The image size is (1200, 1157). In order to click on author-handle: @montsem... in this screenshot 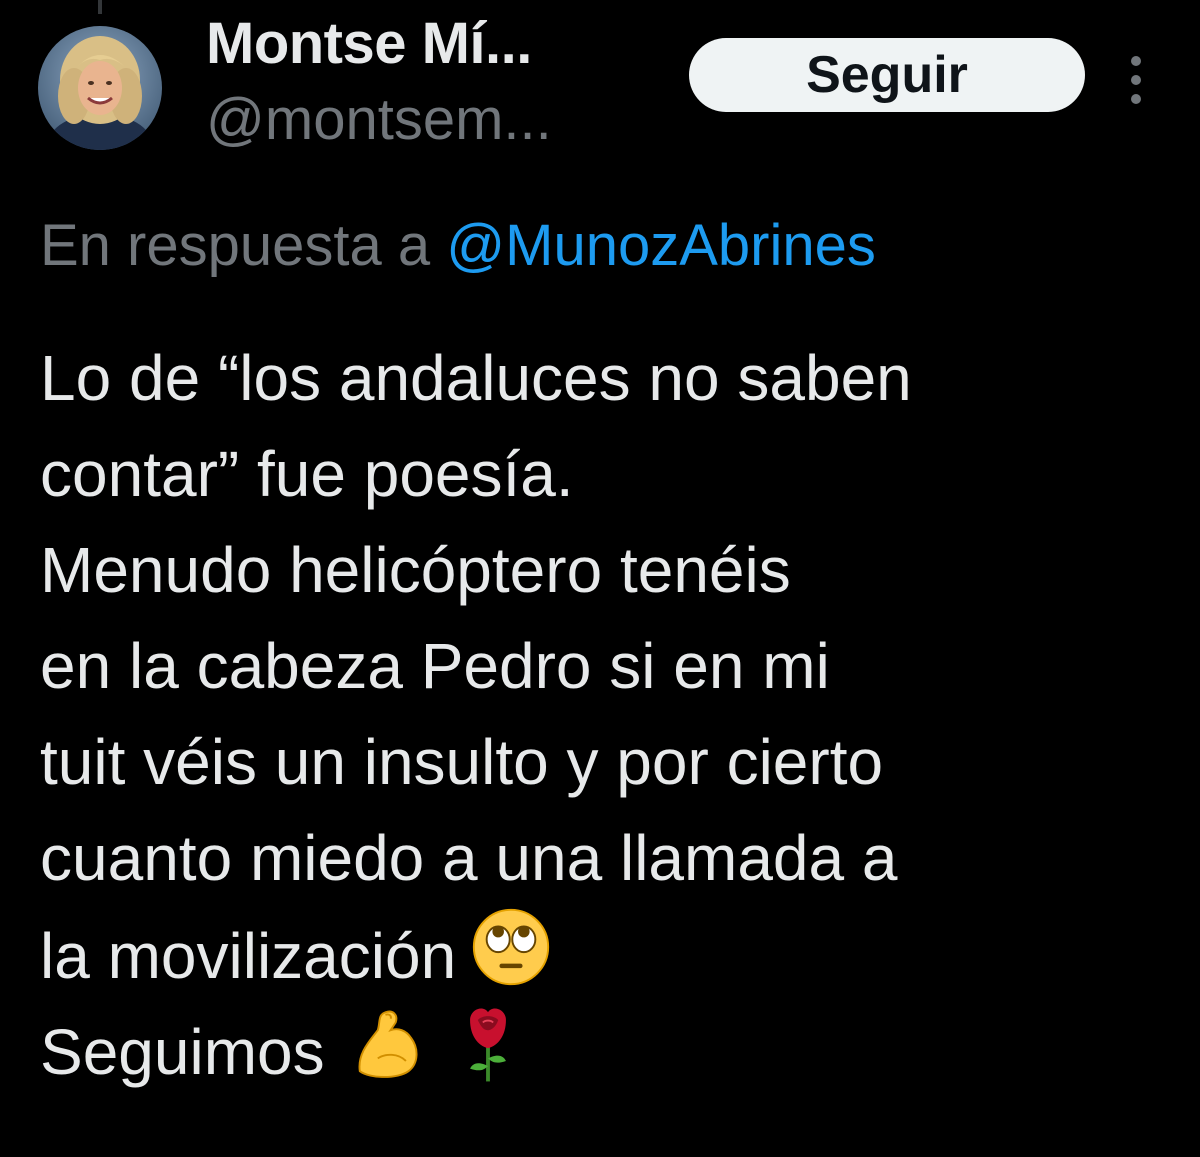, I will do `click(379, 119)`.